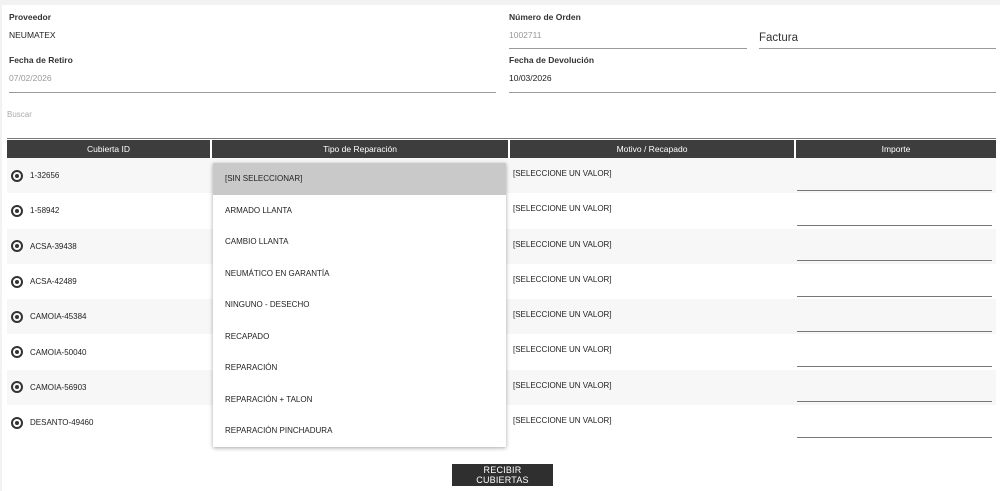  What do you see at coordinates (359, 179) in the screenshot?
I see `dropdown-option-sin-seleccionar: [SIN SELECCIONAR]` at bounding box center [359, 179].